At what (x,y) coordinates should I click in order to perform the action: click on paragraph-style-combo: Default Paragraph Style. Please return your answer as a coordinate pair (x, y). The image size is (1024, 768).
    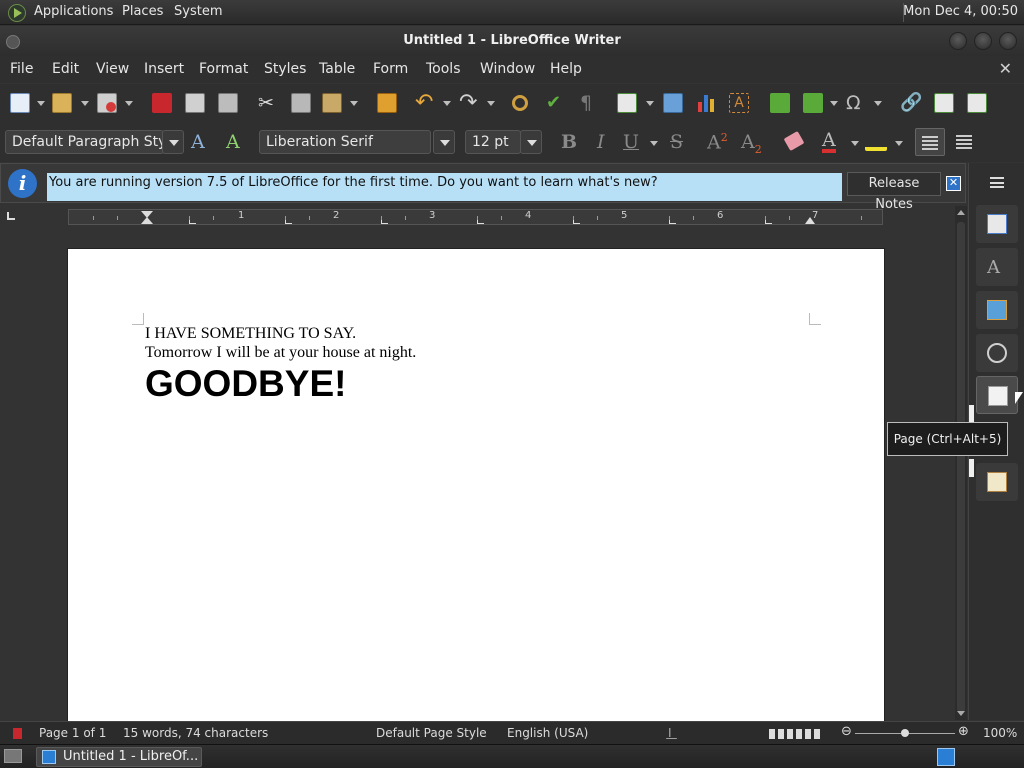
    Looking at the image, I should click on (84, 142).